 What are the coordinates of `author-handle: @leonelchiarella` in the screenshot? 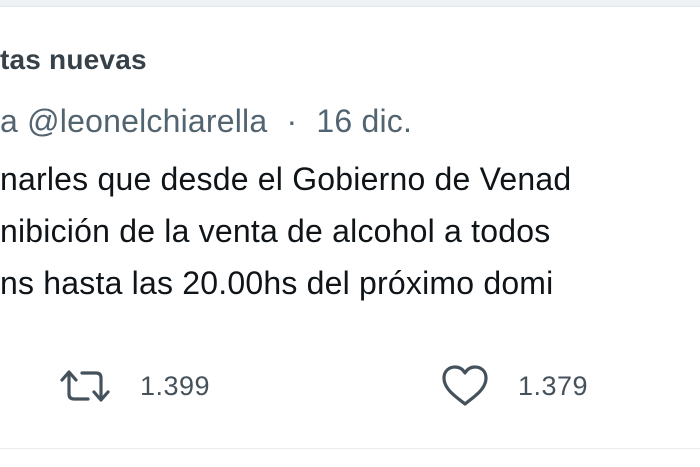 It's located at (147, 121).